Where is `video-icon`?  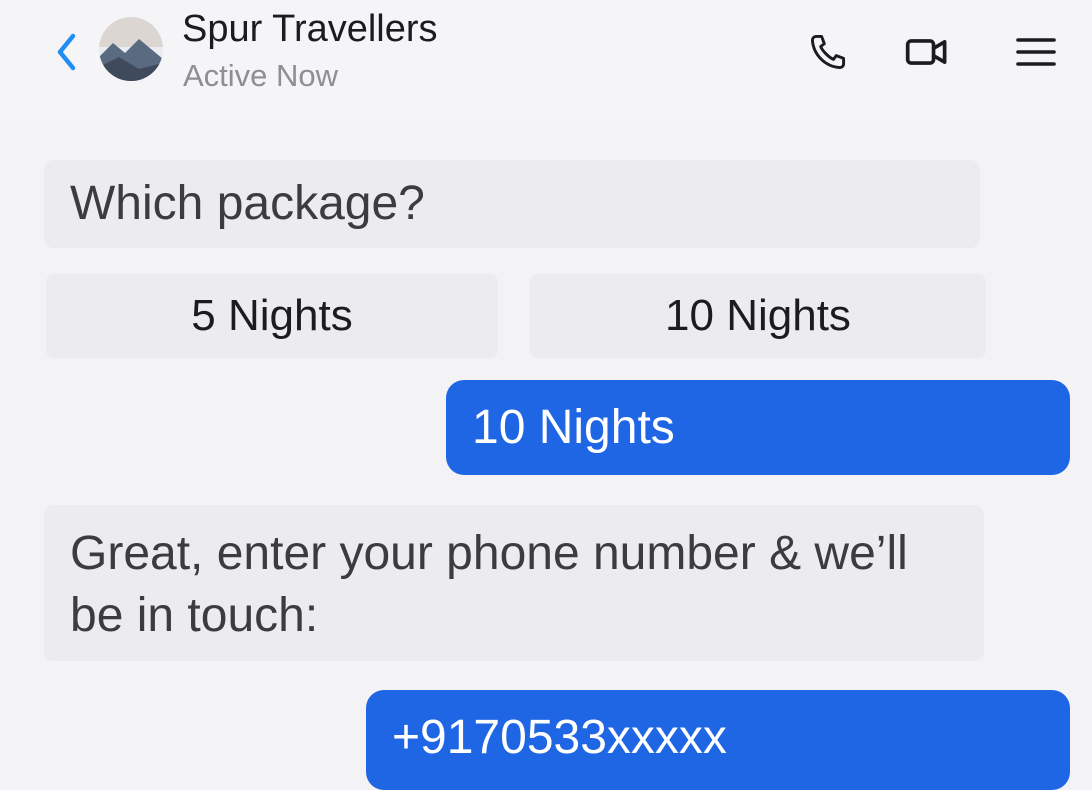 video-icon is located at coordinates (926, 52).